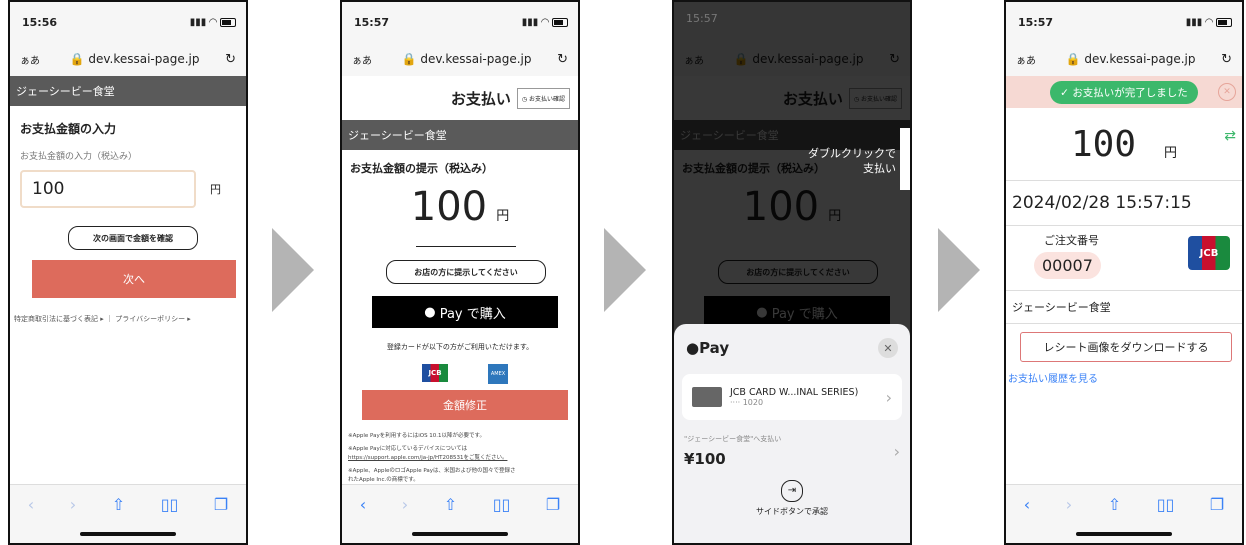 The width and height of the screenshot is (1246, 545). I want to click on jcb-logo-icon: JCB, so click(1209, 253).